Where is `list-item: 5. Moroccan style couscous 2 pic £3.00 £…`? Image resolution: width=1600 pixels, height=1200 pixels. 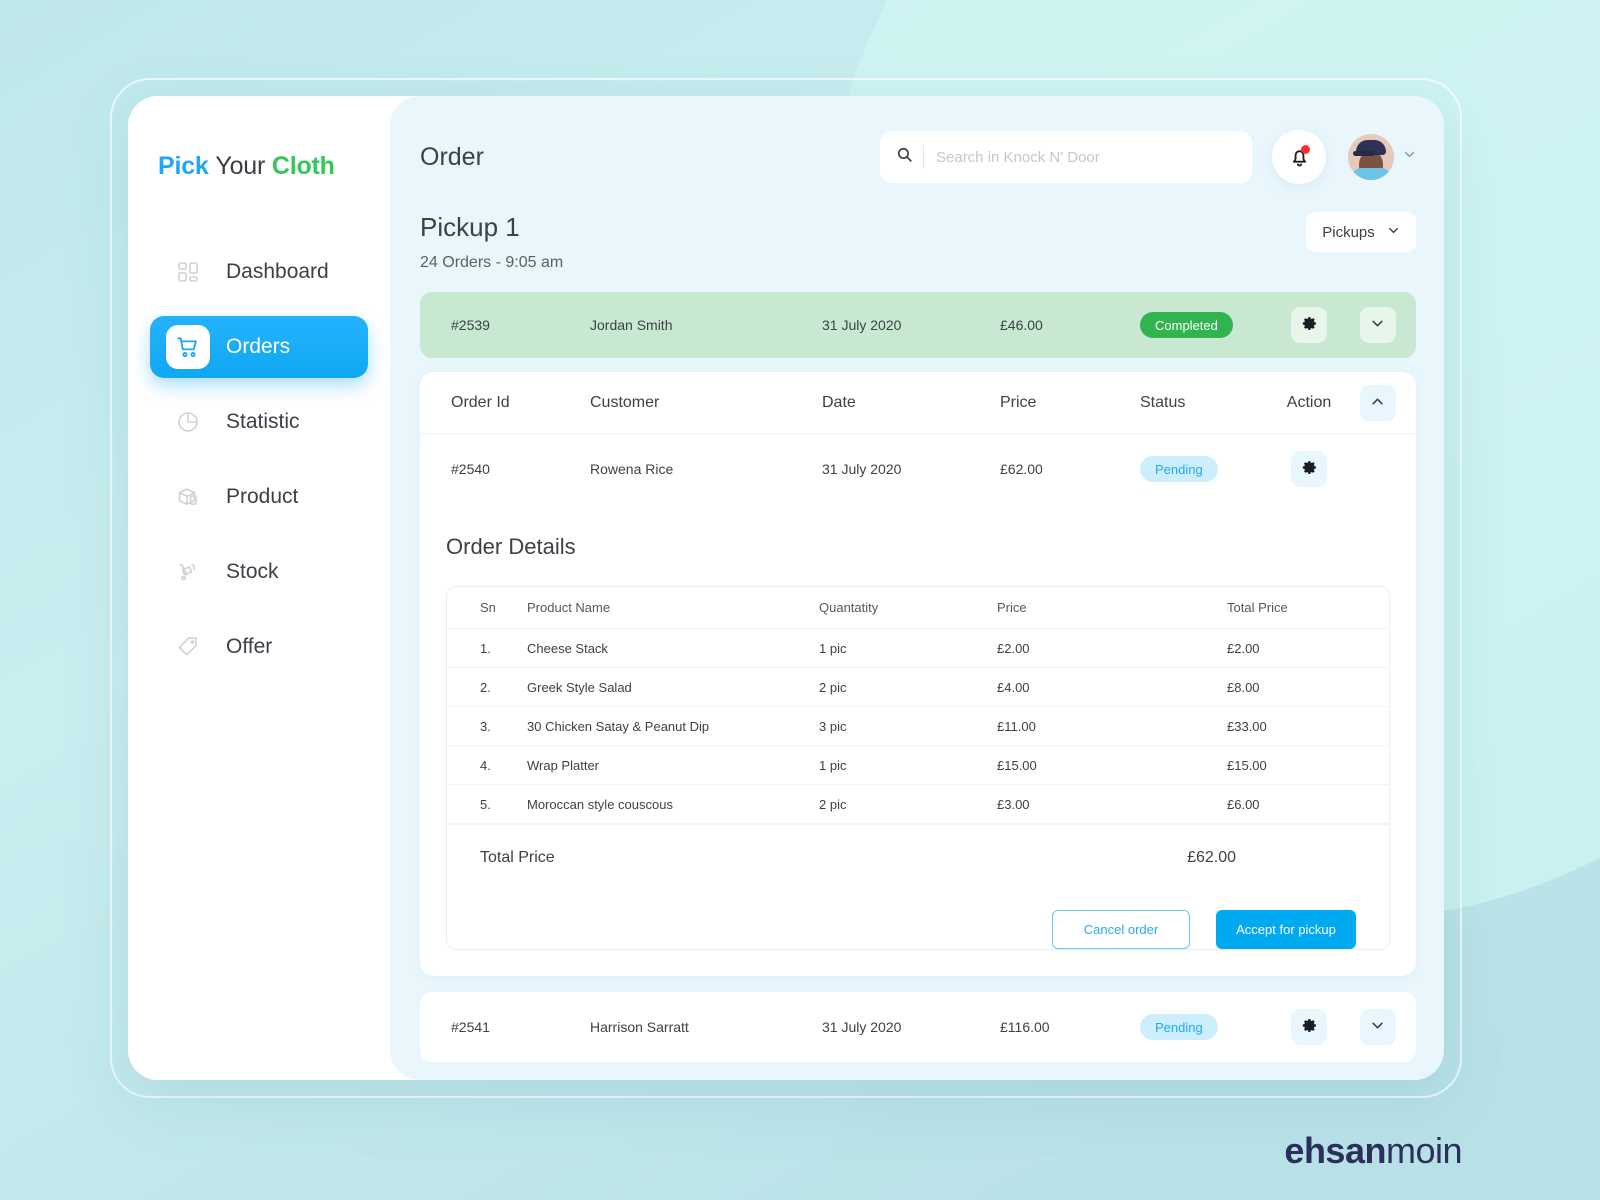
list-item: 5. Moroccan style couscous 2 pic £3.00 £… is located at coordinates (918, 804).